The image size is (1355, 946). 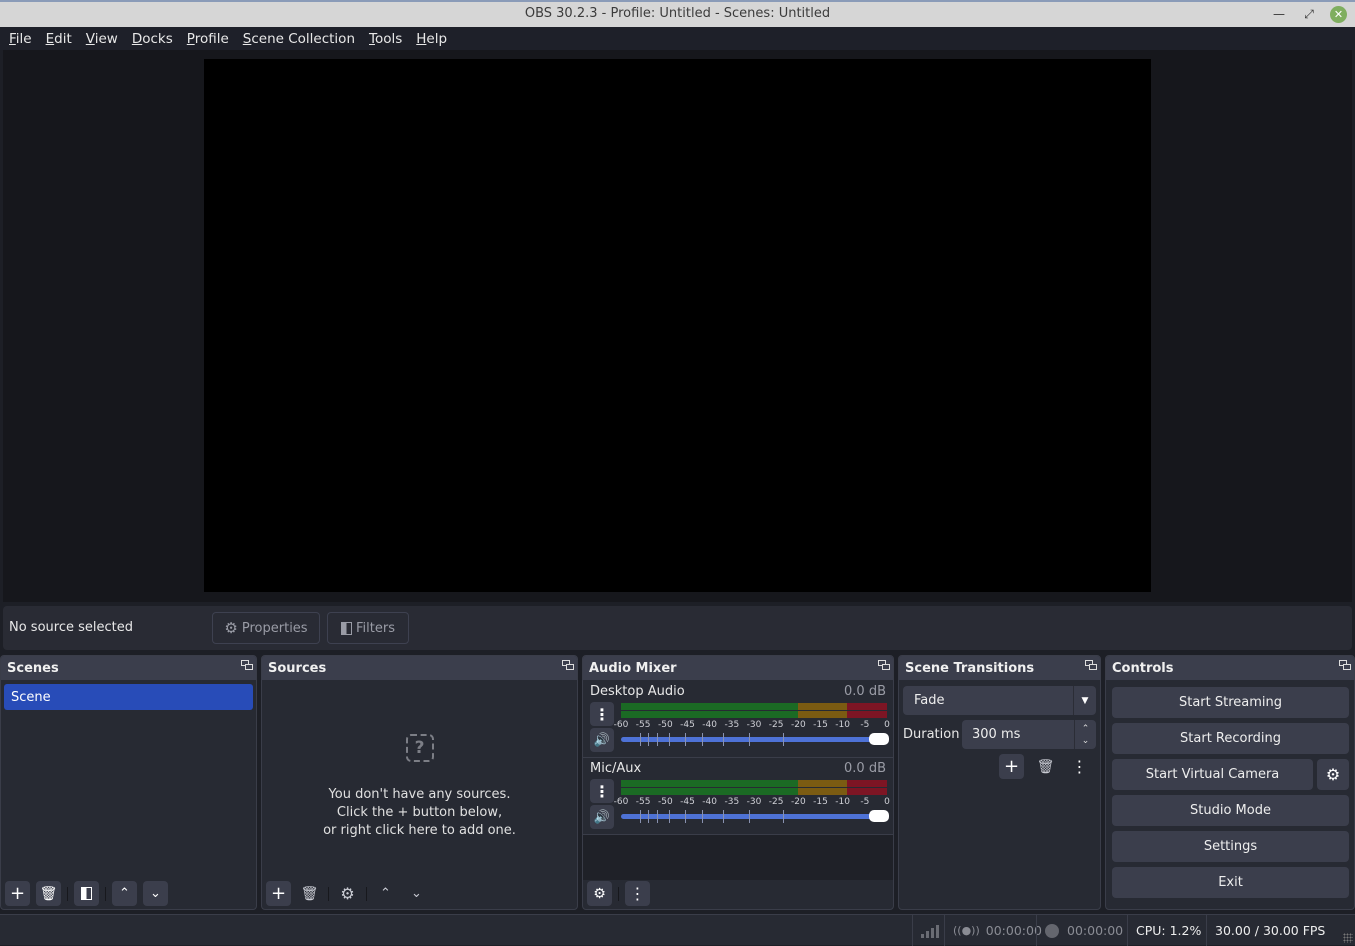 I want to click on channel-name: Desktop Audio, so click(x=637, y=691).